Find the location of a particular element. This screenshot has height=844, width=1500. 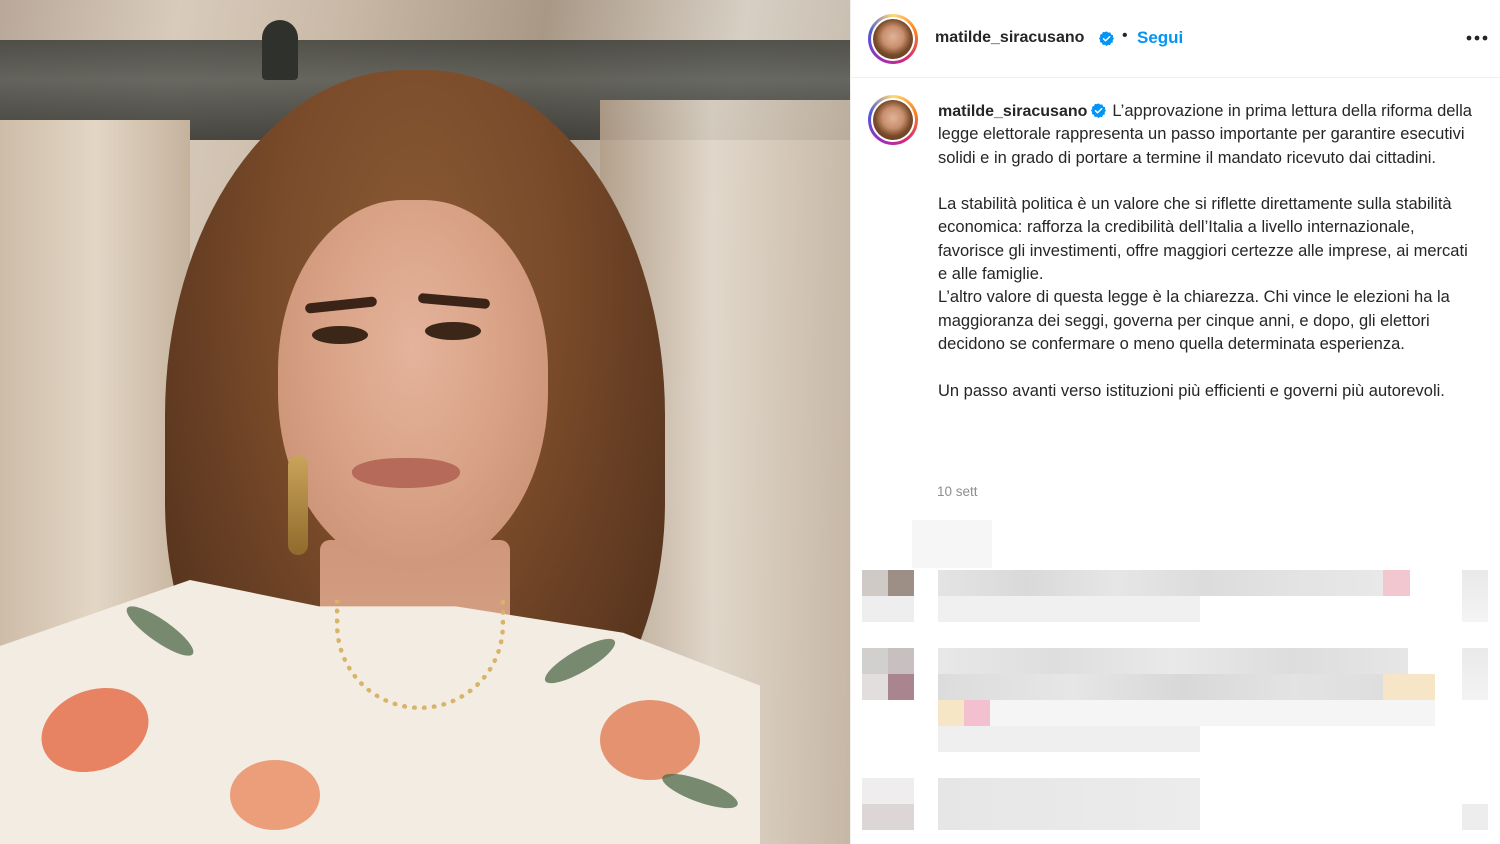

caption-author-avatar is located at coordinates (893, 120).